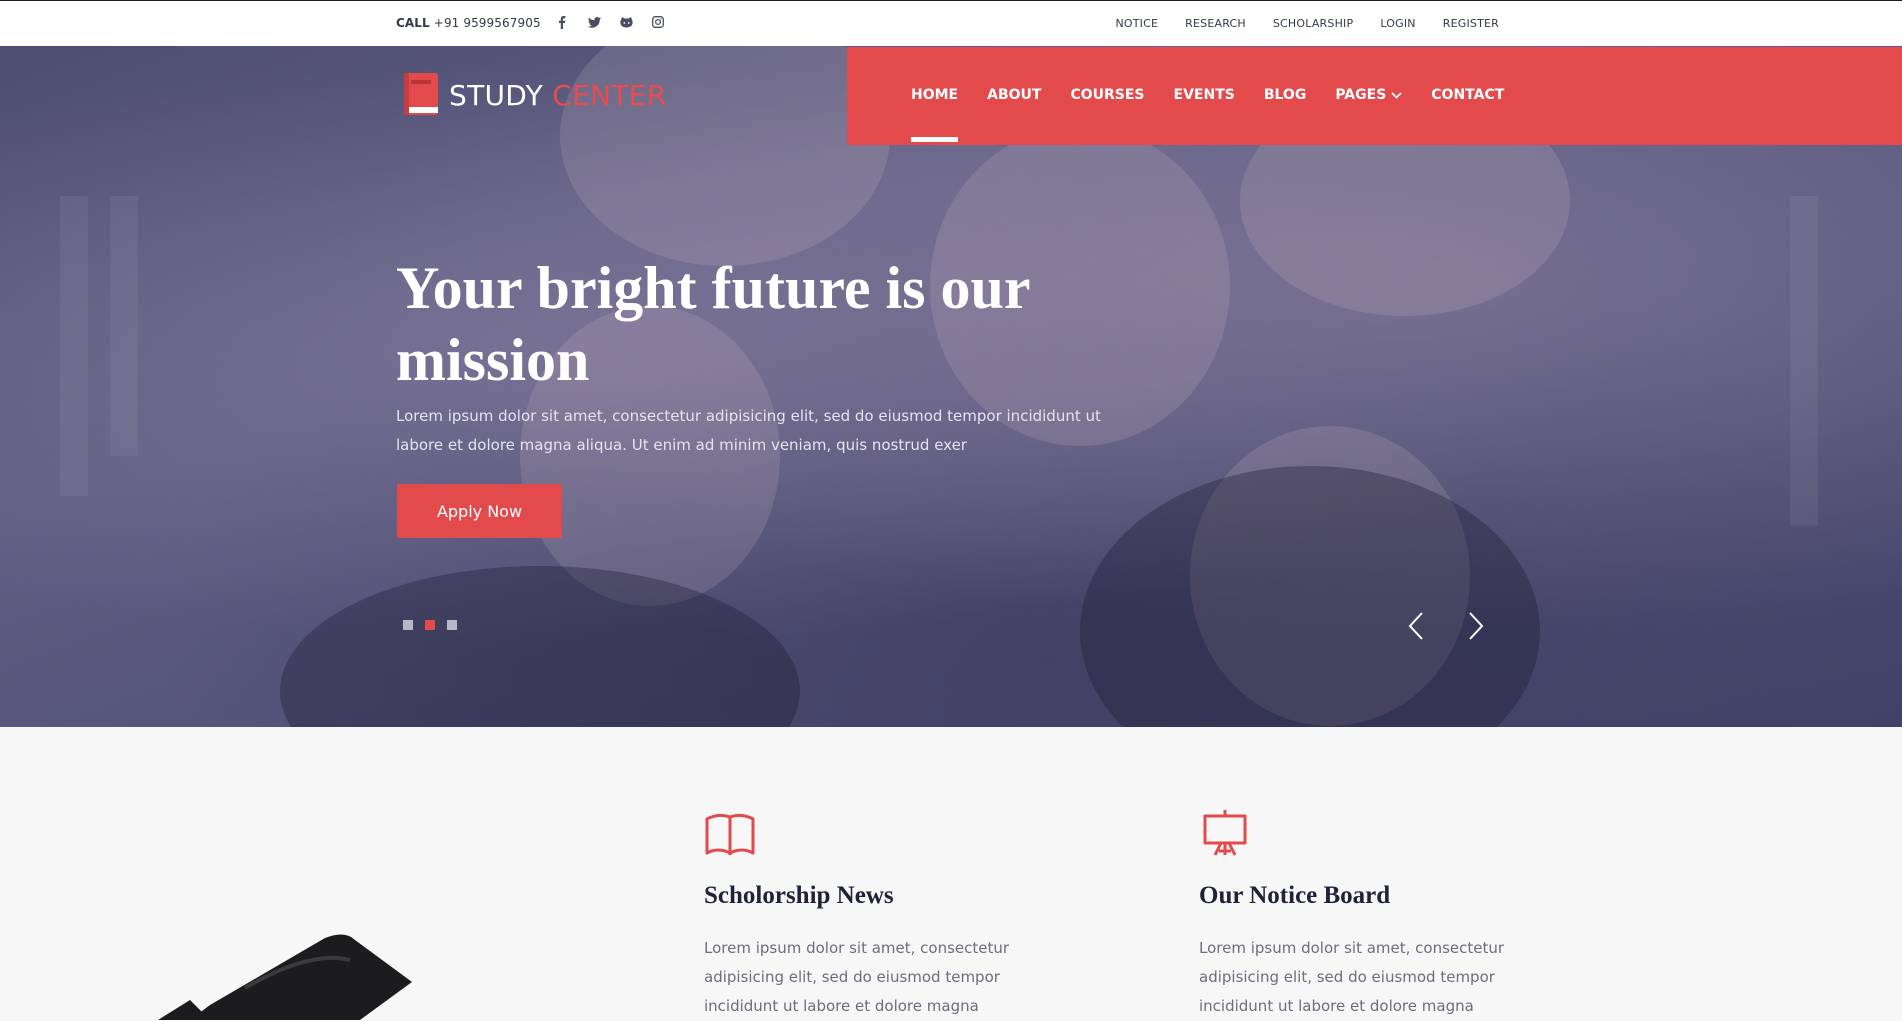 The height and width of the screenshot is (1021, 1902). What do you see at coordinates (487, 23) in the screenshot?
I see `phone-number: +91 9599567905` at bounding box center [487, 23].